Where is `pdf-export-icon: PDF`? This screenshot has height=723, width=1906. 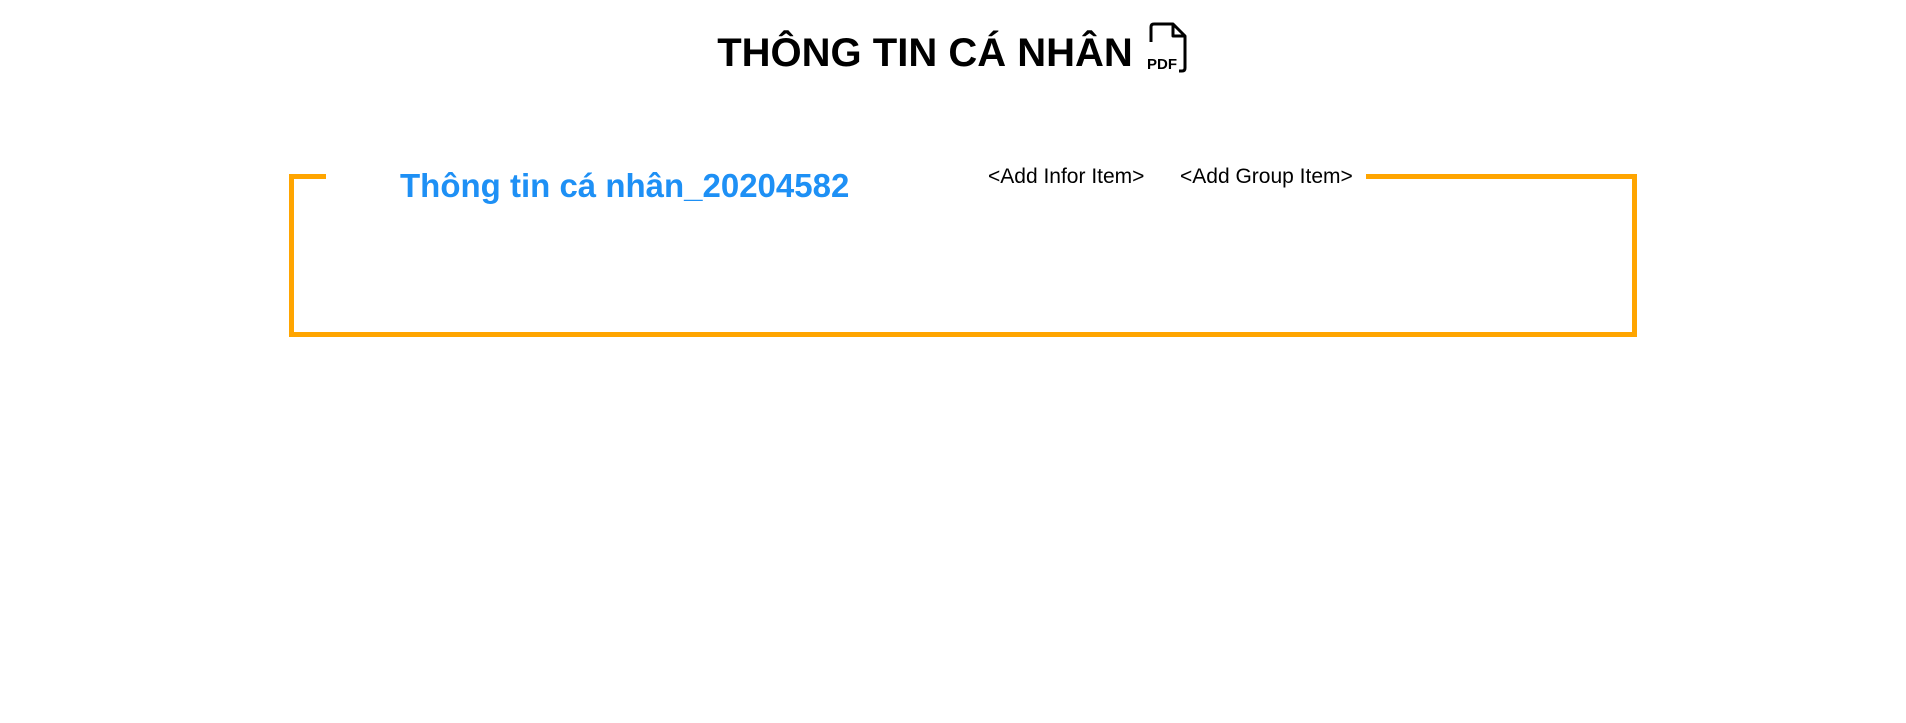 pdf-export-icon: PDF is located at coordinates (1166, 48).